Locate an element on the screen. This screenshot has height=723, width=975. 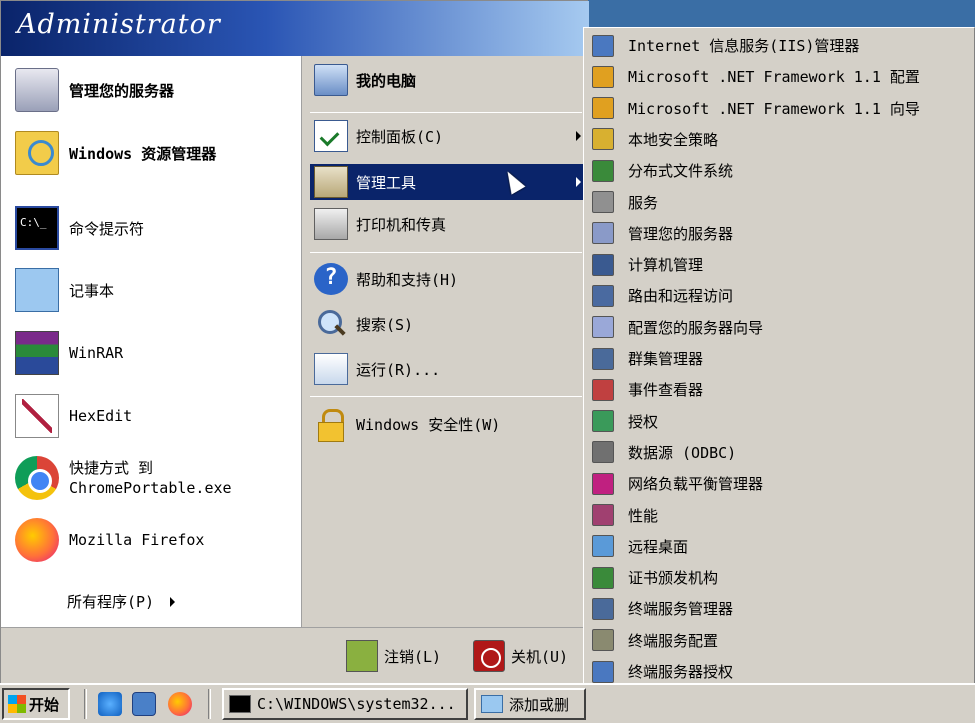
right-my-computer: 我的电脑 is located at coordinates (365, 80).